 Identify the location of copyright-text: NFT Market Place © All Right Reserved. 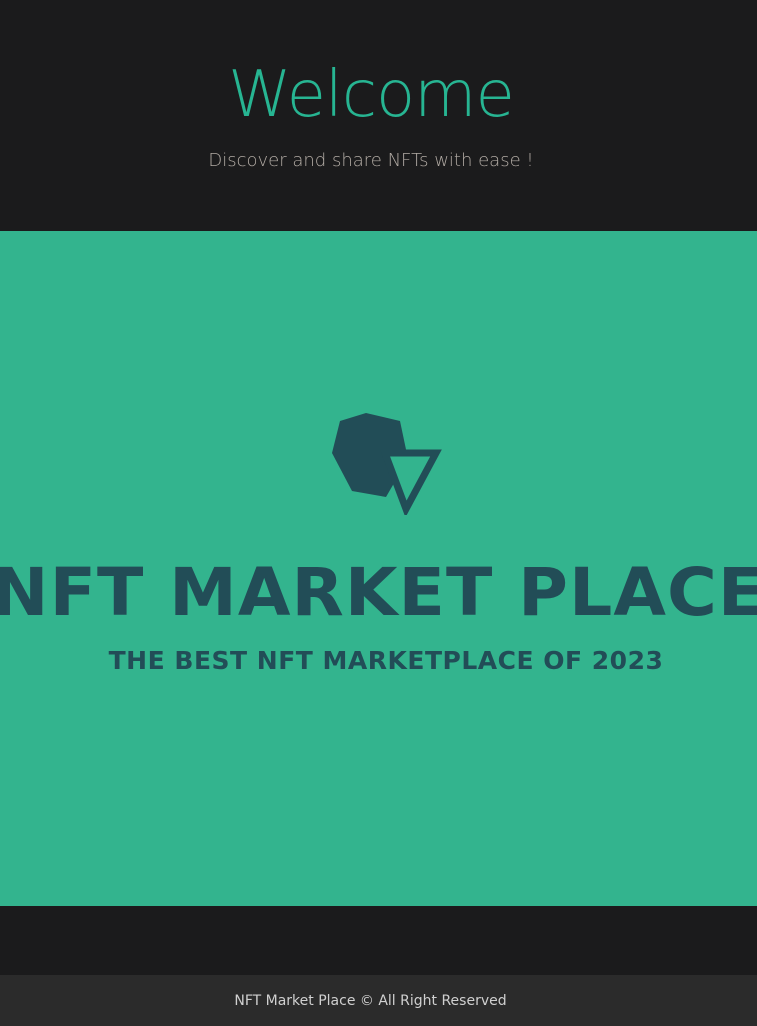
(370, 1001).